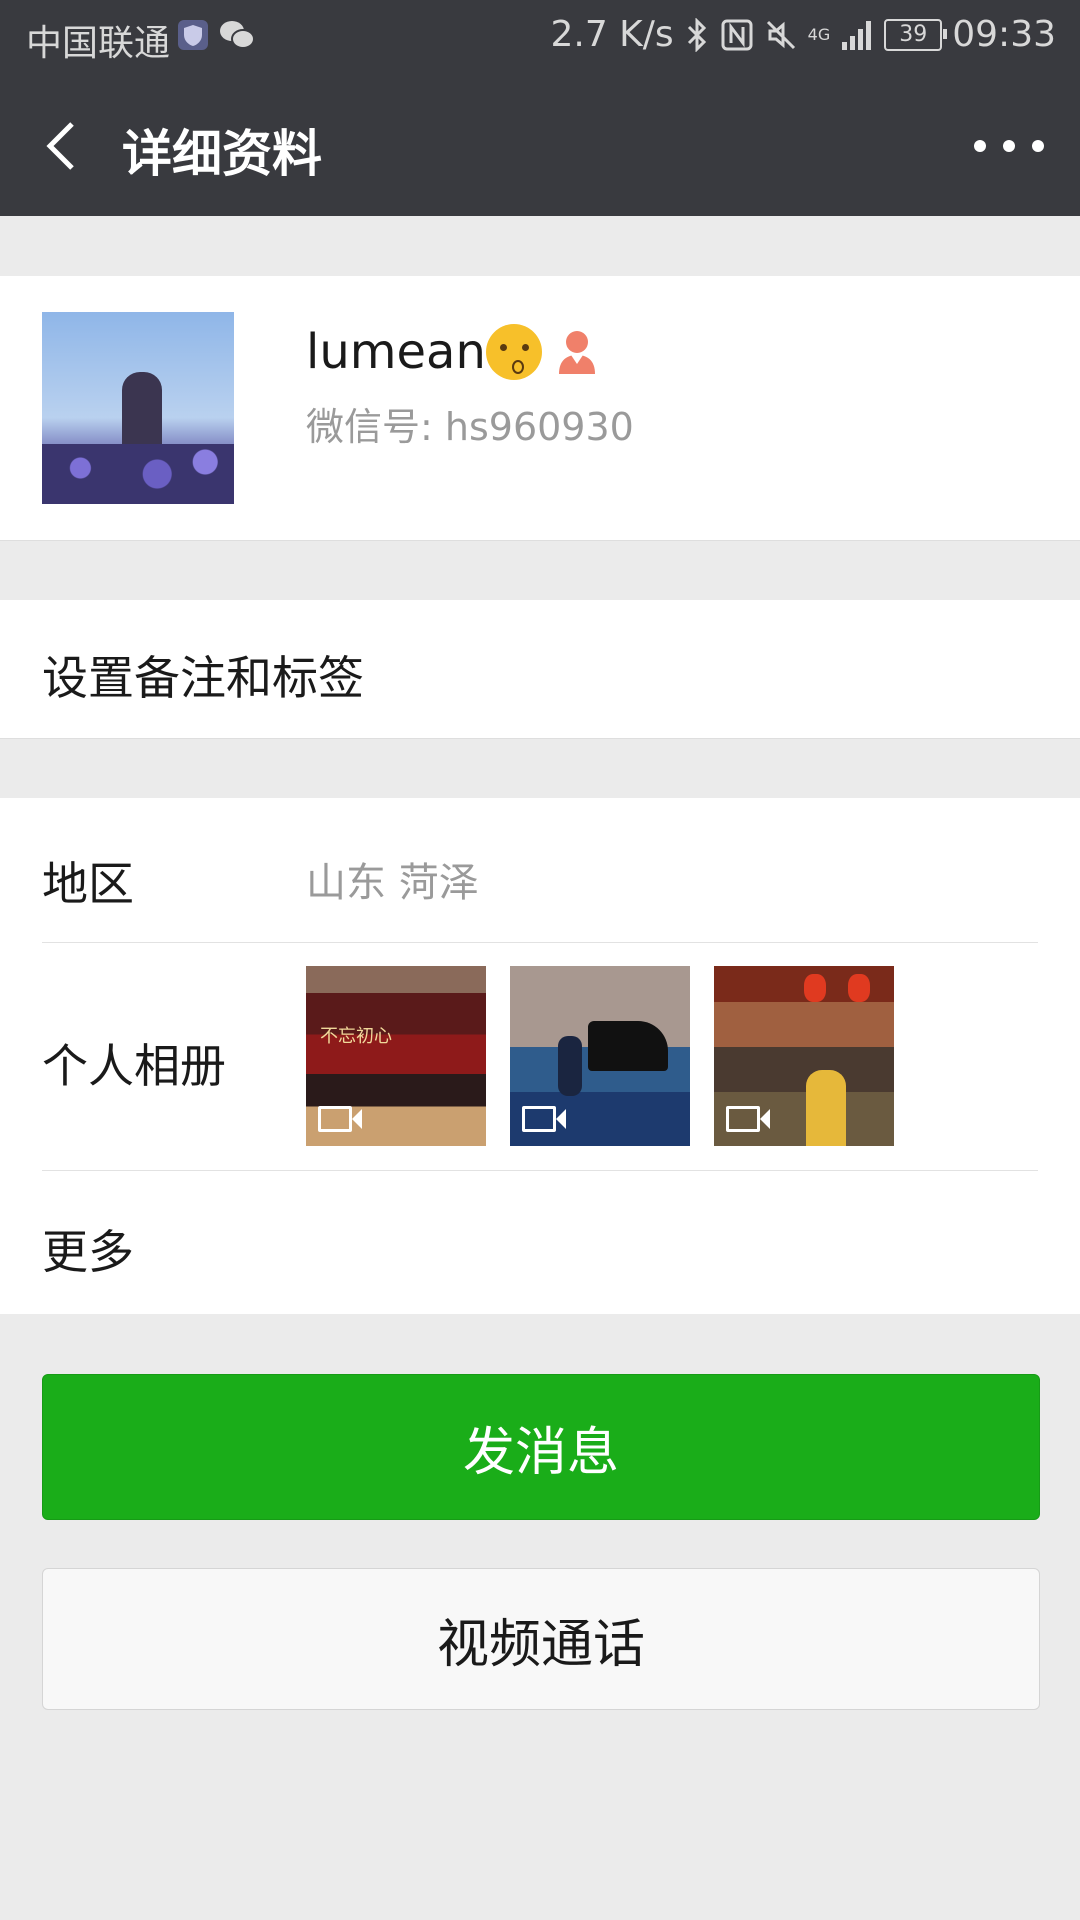 The width and height of the screenshot is (1080, 1920). What do you see at coordinates (396, 352) in the screenshot?
I see `nickname-text: lumean` at bounding box center [396, 352].